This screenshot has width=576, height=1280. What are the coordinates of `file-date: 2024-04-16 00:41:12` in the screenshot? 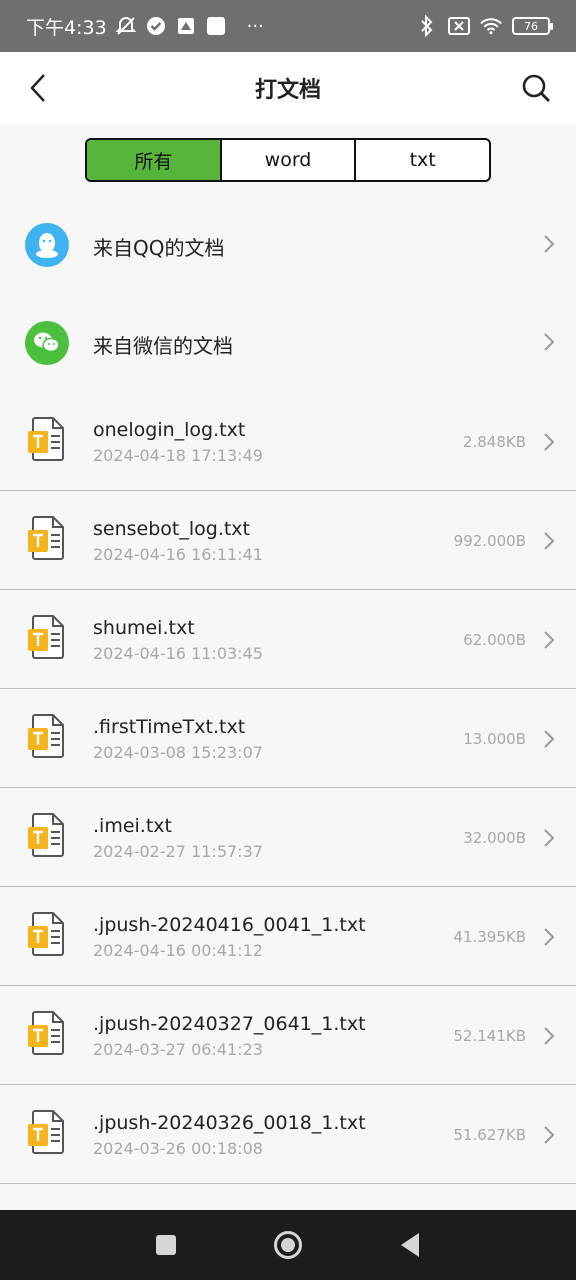 It's located at (178, 950).